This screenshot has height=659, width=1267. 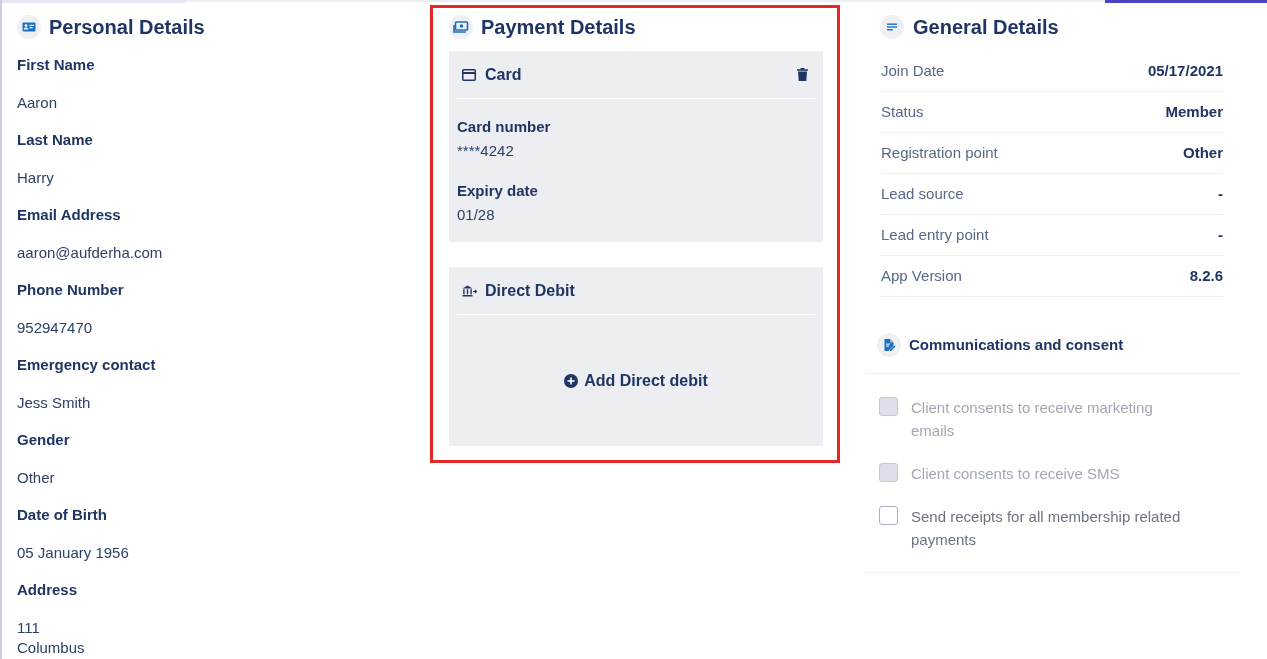 What do you see at coordinates (86, 365) in the screenshot?
I see `field-label: Emergency contact` at bounding box center [86, 365].